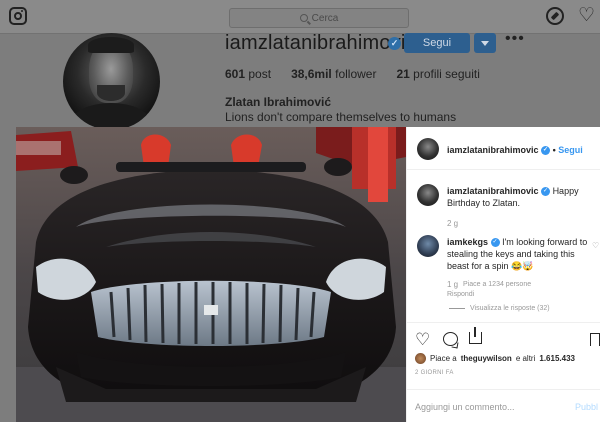 The height and width of the screenshot is (422, 600). I want to click on post-author-avatar, so click(428, 149).